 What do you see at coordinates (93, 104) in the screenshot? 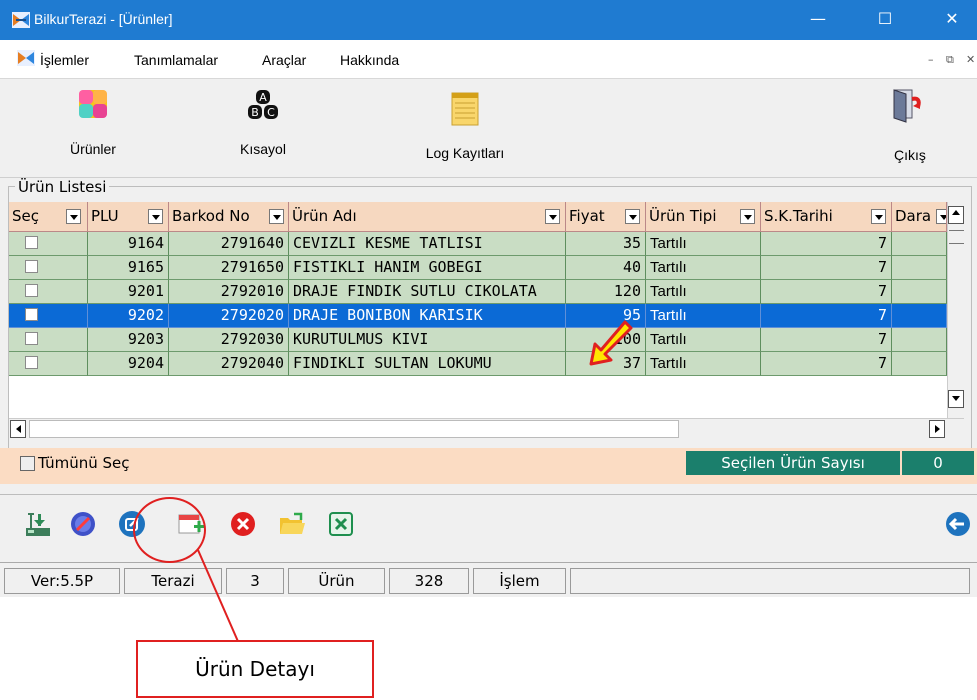
I see `products-icon` at bounding box center [93, 104].